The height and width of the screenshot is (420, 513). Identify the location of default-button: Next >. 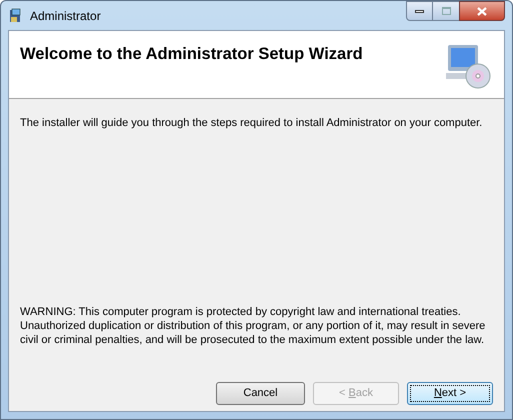
(450, 393).